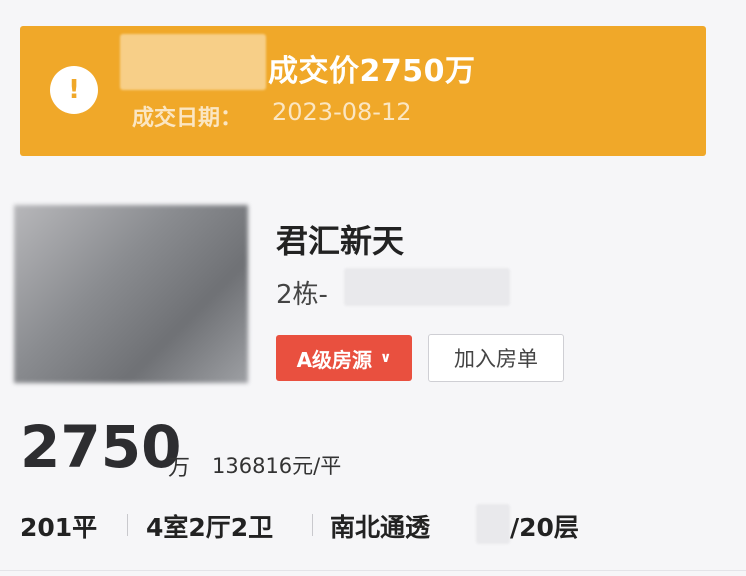  I want to click on deal-price: 成交价2750万, so click(372, 71).